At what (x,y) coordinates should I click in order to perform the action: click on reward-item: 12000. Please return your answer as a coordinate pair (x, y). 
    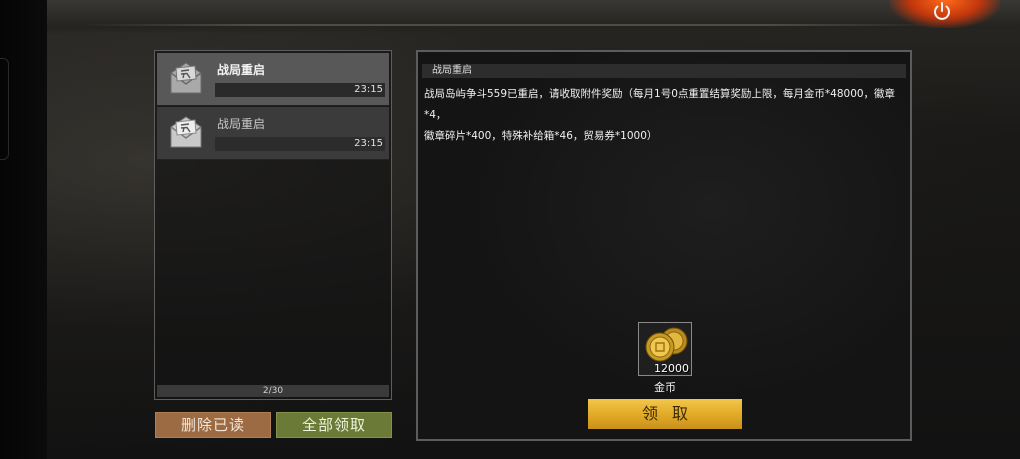
    Looking at the image, I should click on (665, 349).